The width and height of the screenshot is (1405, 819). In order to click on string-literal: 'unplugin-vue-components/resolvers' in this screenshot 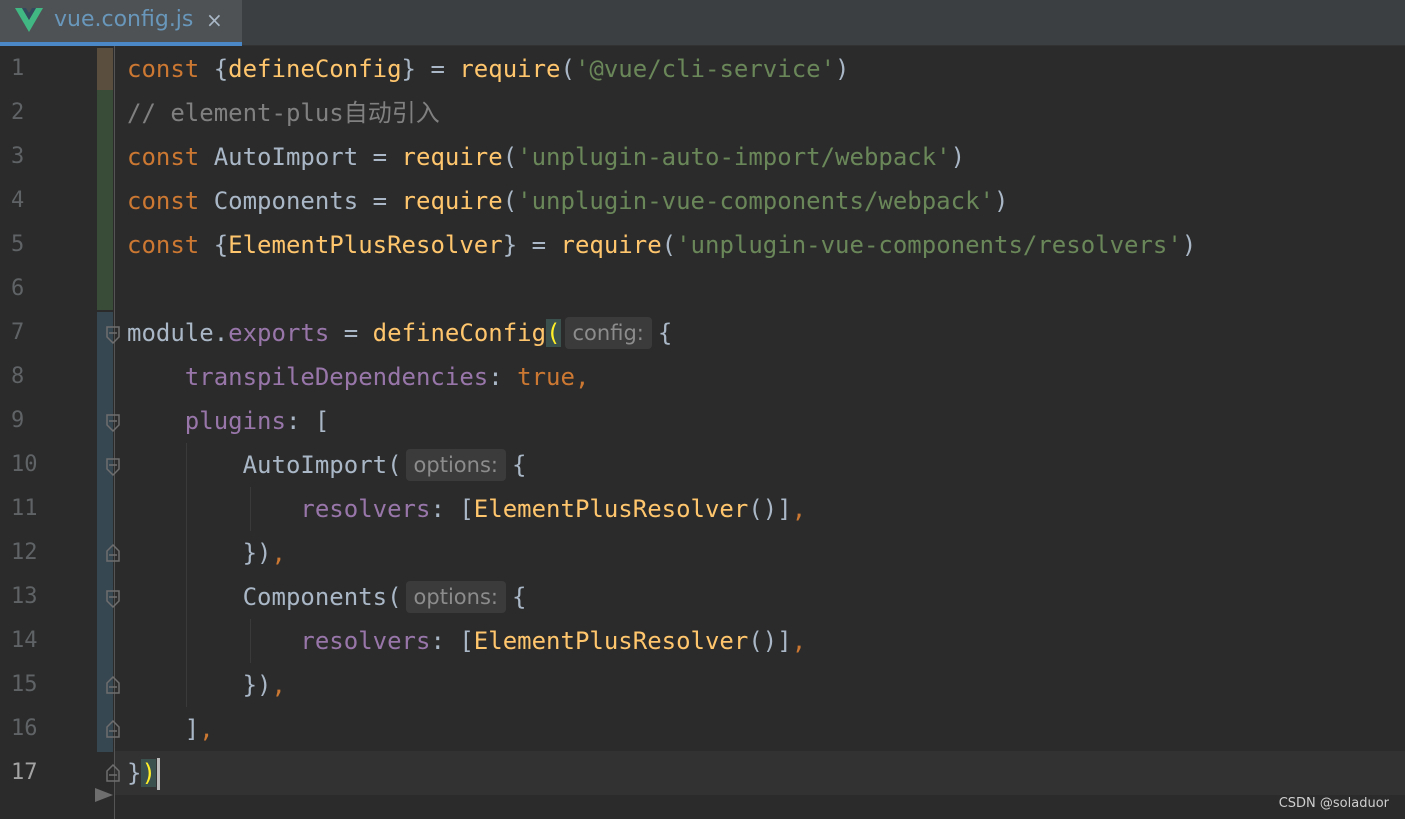, I will do `click(929, 245)`.